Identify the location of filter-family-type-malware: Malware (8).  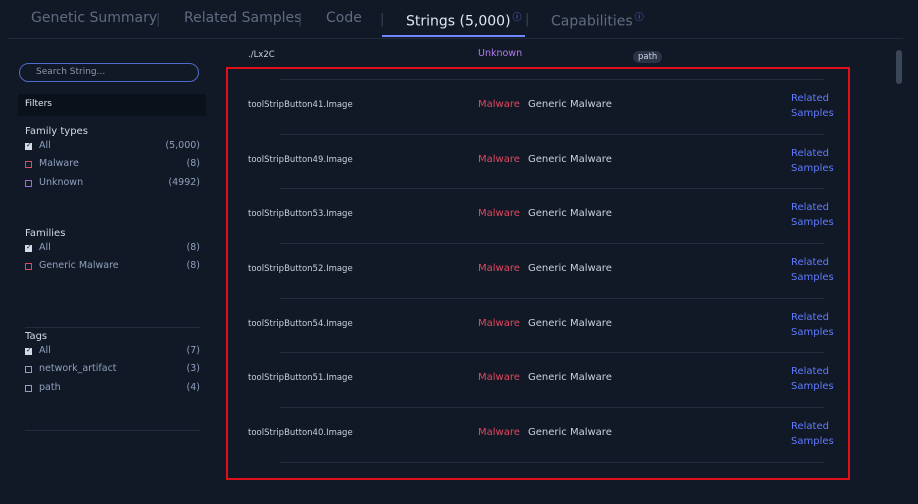
(112, 165).